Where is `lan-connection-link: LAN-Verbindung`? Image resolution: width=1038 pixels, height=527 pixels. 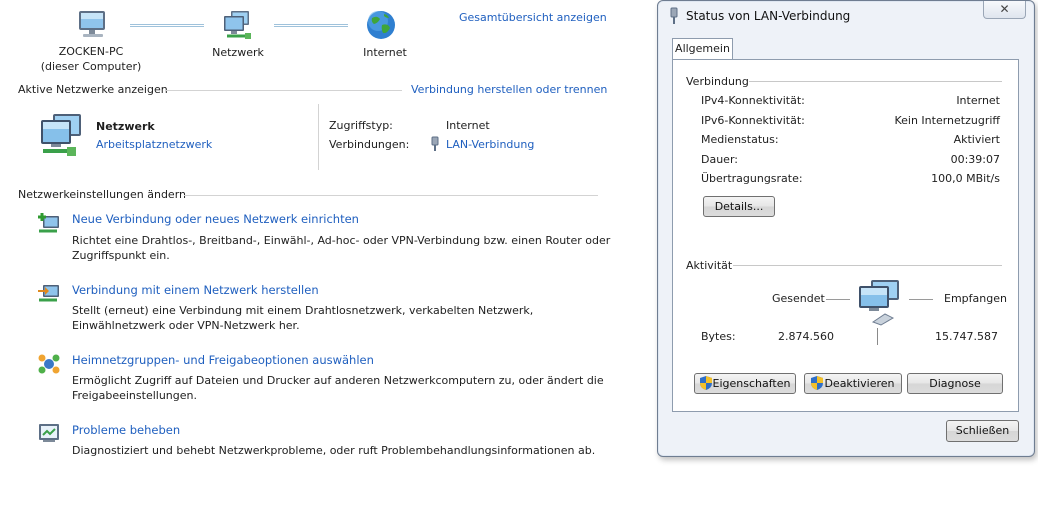 lan-connection-link: LAN-Verbindung is located at coordinates (490, 144).